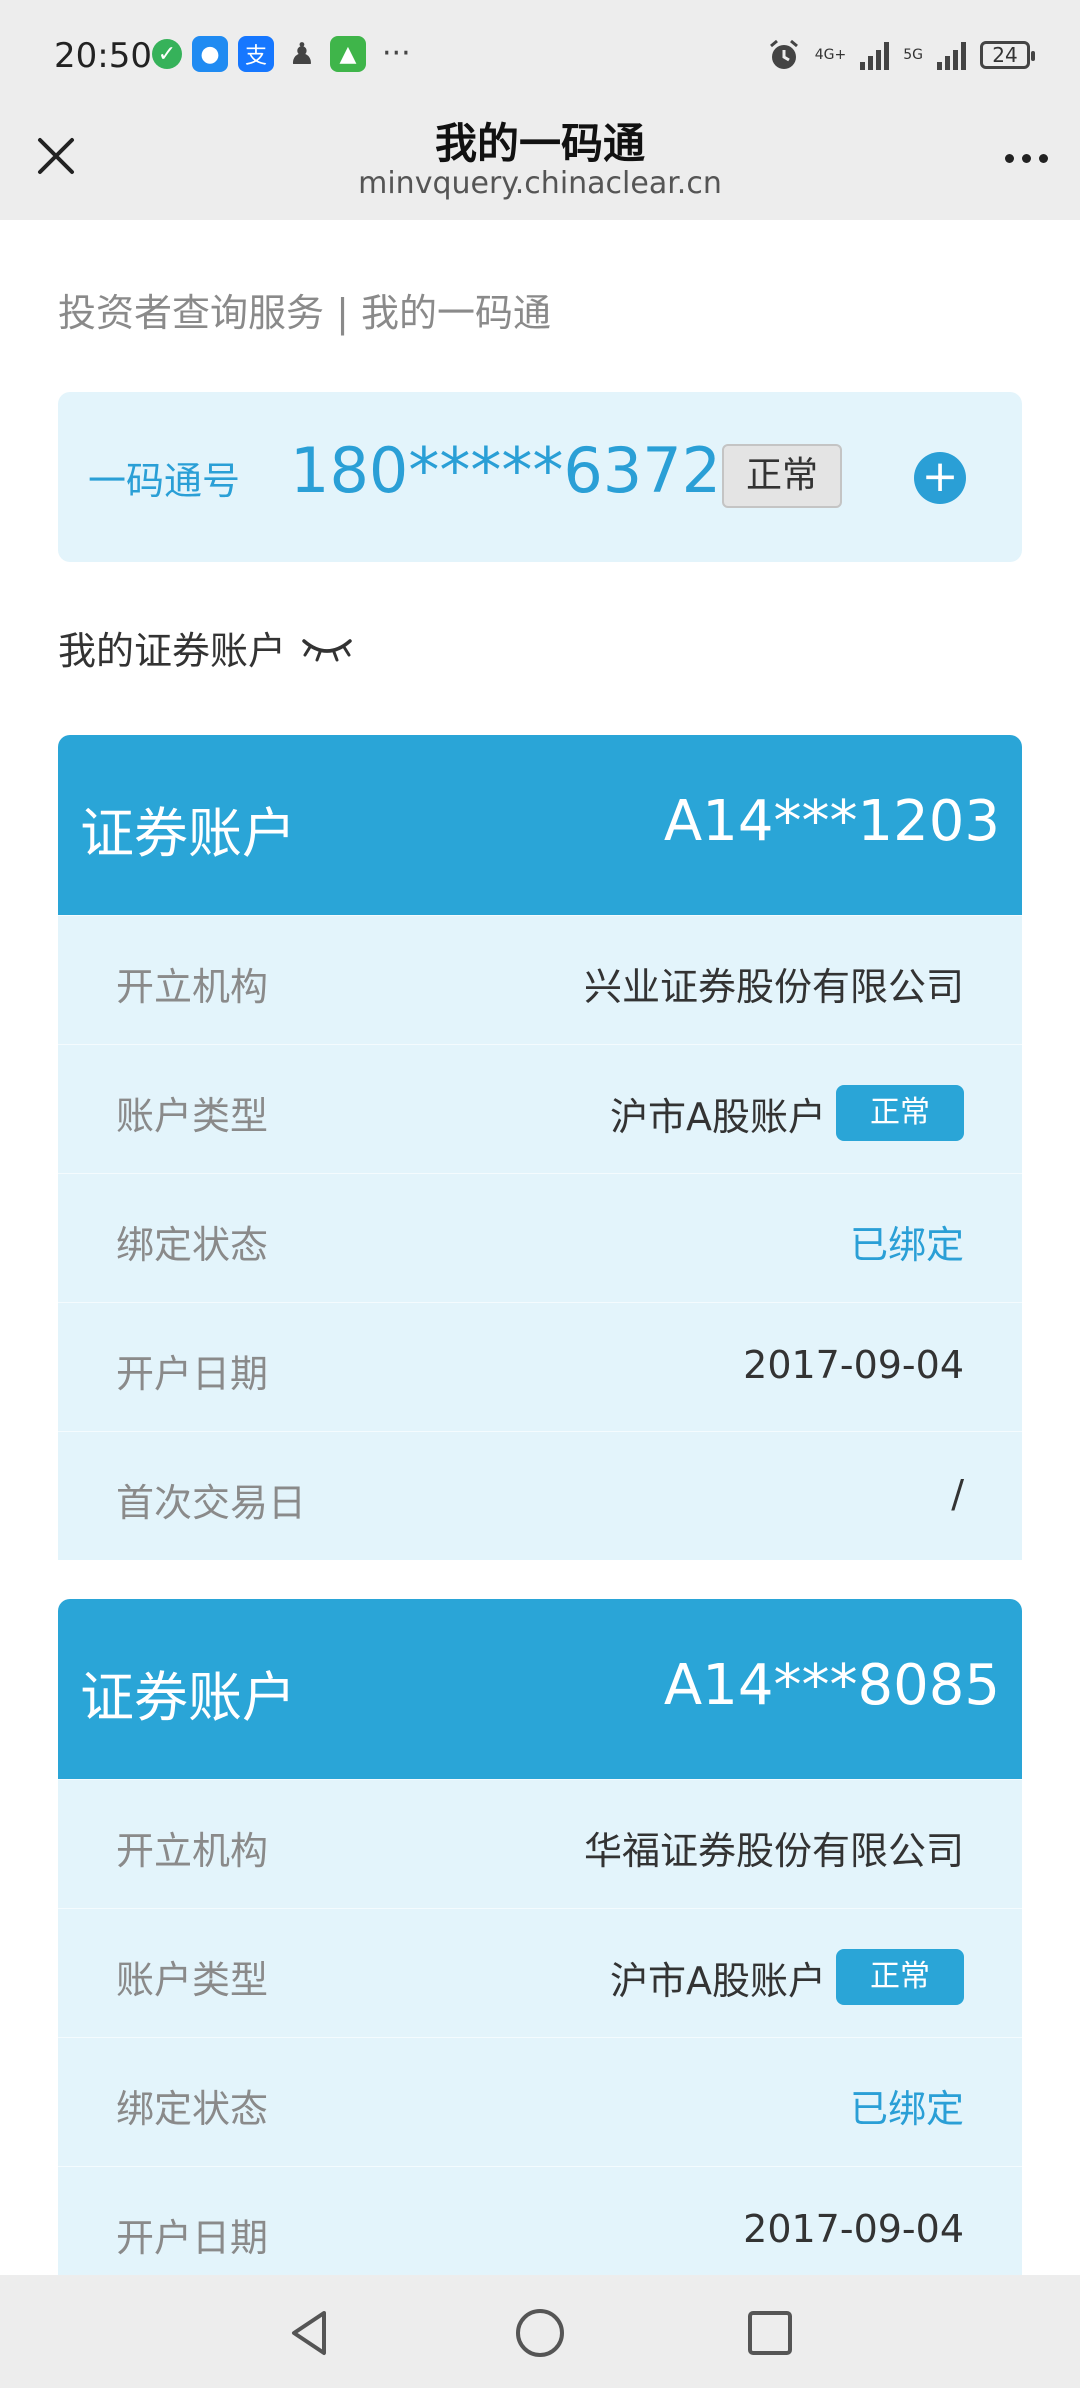  I want to click on row-value: 兴业证券股份有限公司, so click(773, 987).